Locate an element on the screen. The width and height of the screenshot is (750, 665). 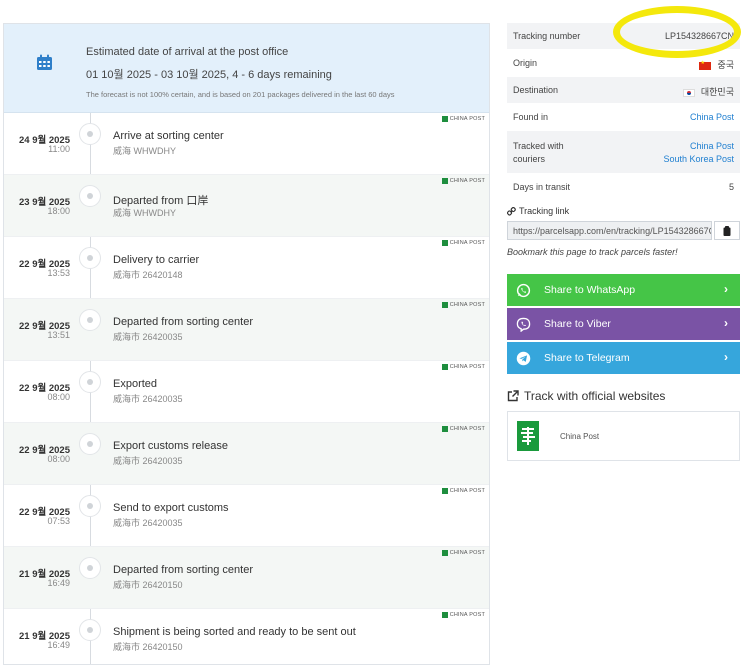
copy-link-button is located at coordinates (727, 230).